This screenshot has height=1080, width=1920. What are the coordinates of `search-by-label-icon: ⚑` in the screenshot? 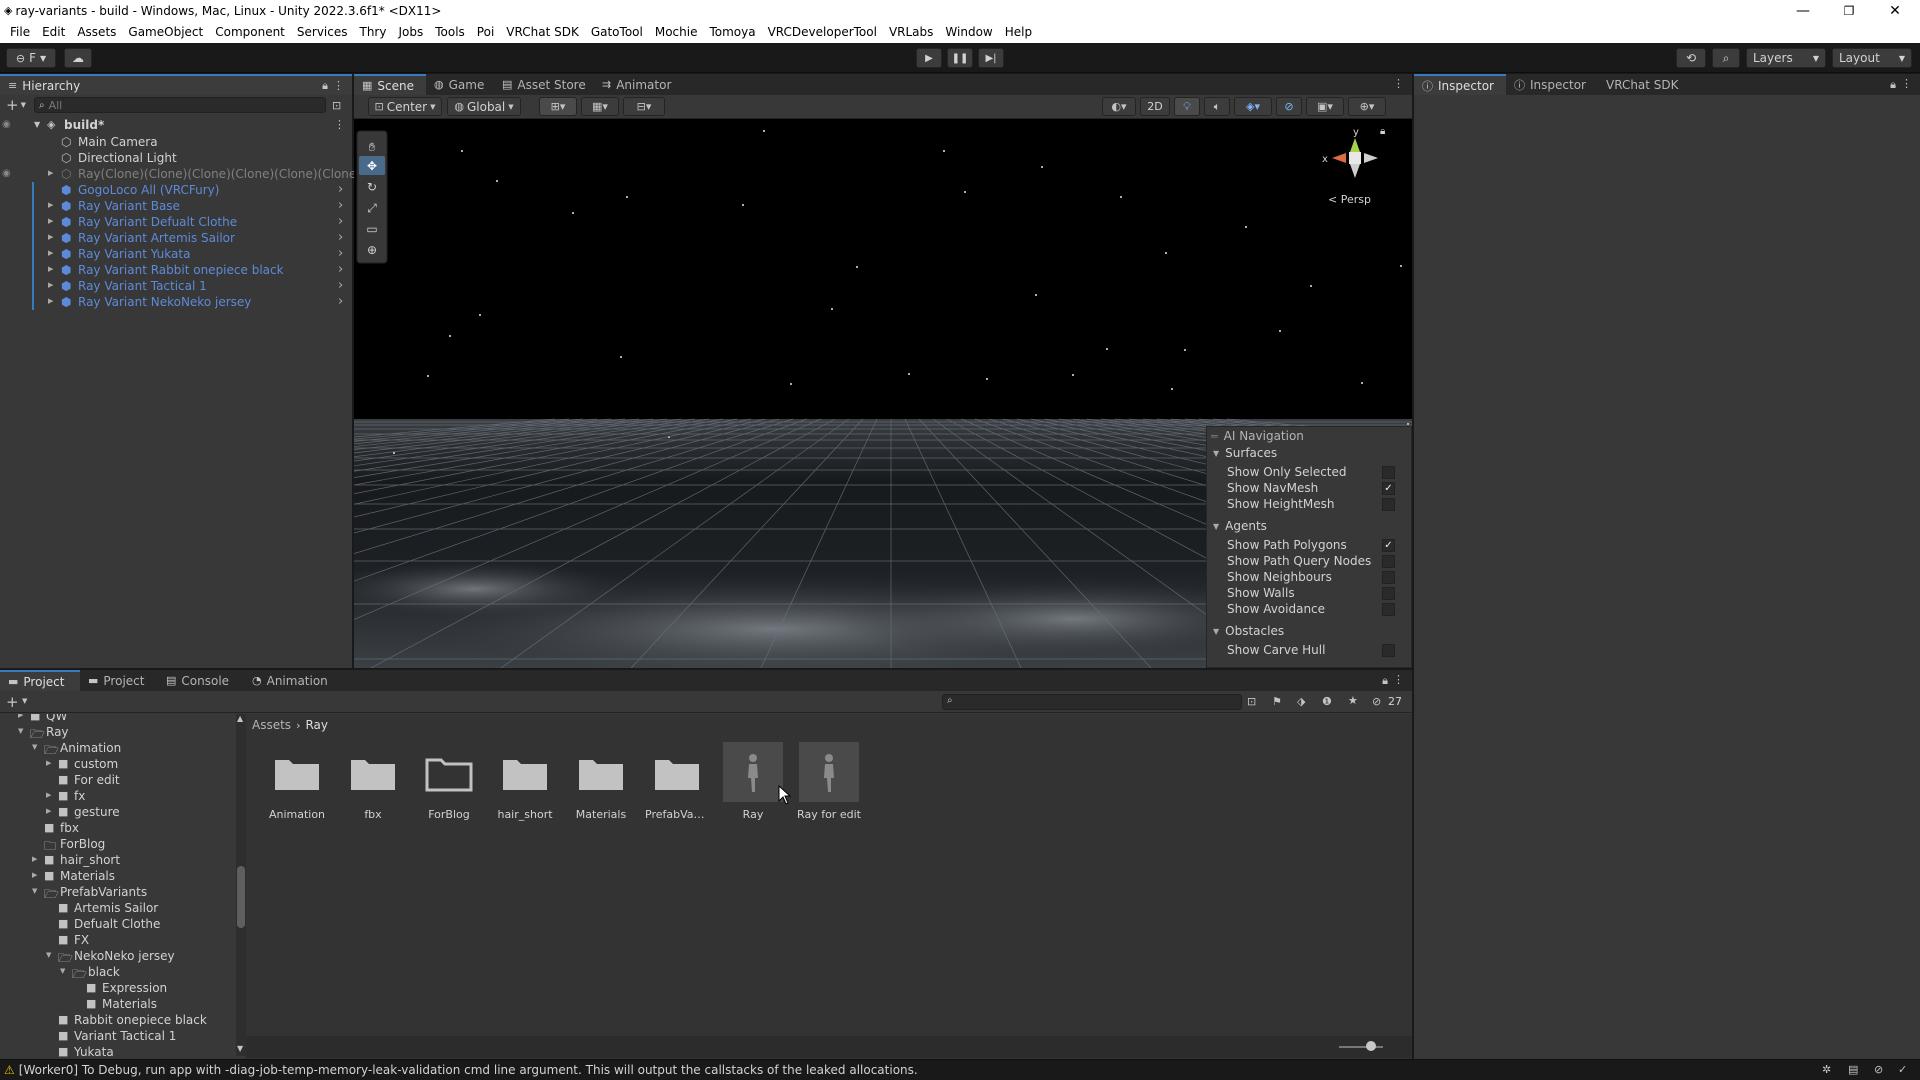 It's located at (1277, 701).